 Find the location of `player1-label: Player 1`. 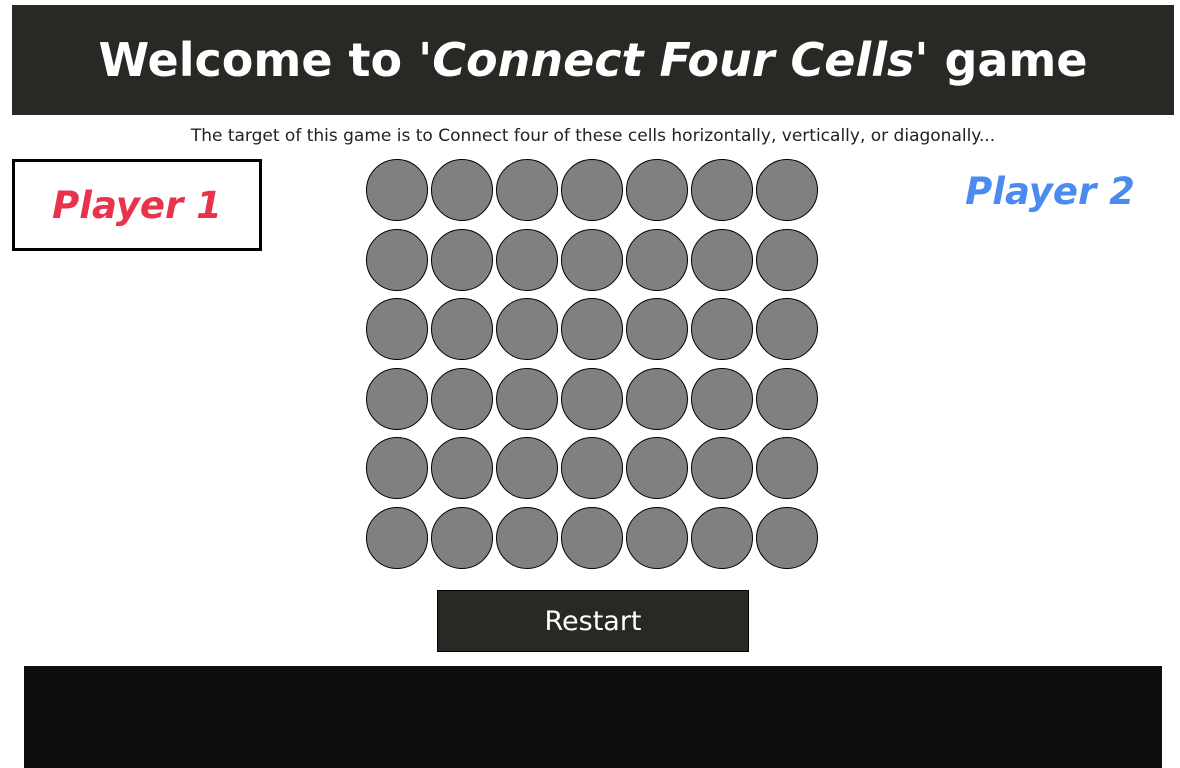

player1-label: Player 1 is located at coordinates (137, 205).